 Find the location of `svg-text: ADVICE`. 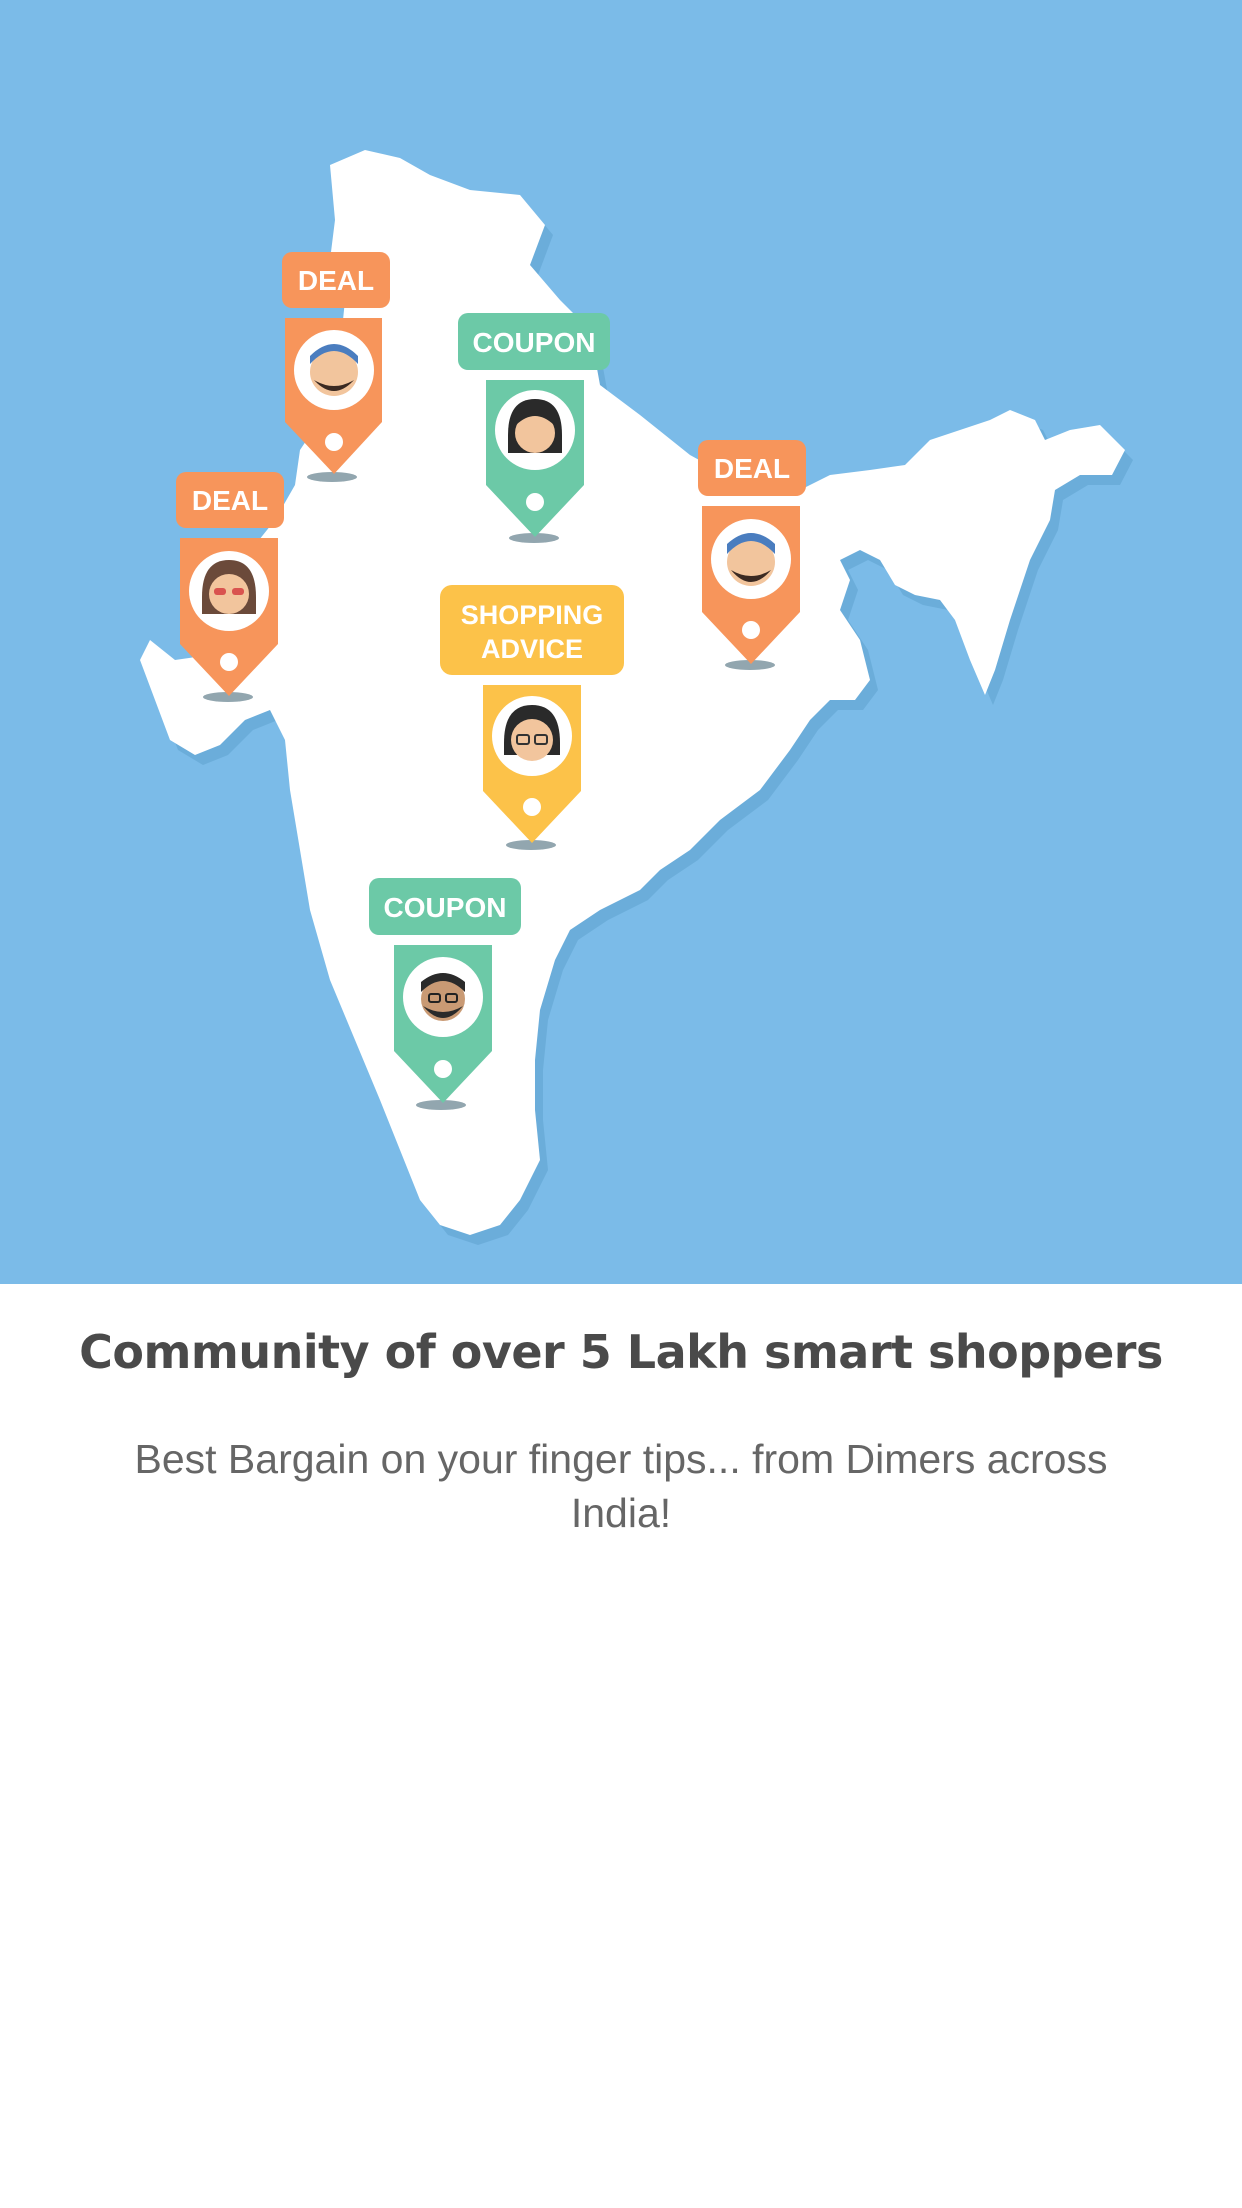

svg-text: ADVICE is located at coordinates (532, 649).